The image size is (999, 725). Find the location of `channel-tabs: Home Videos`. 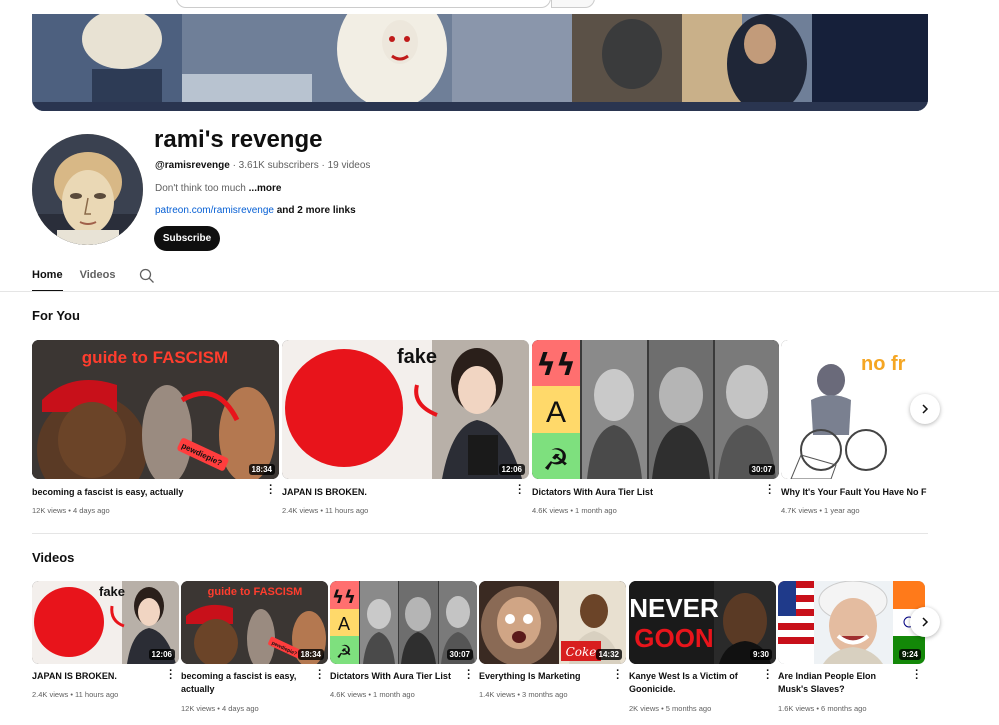

channel-tabs: Home Videos is located at coordinates (93, 277).